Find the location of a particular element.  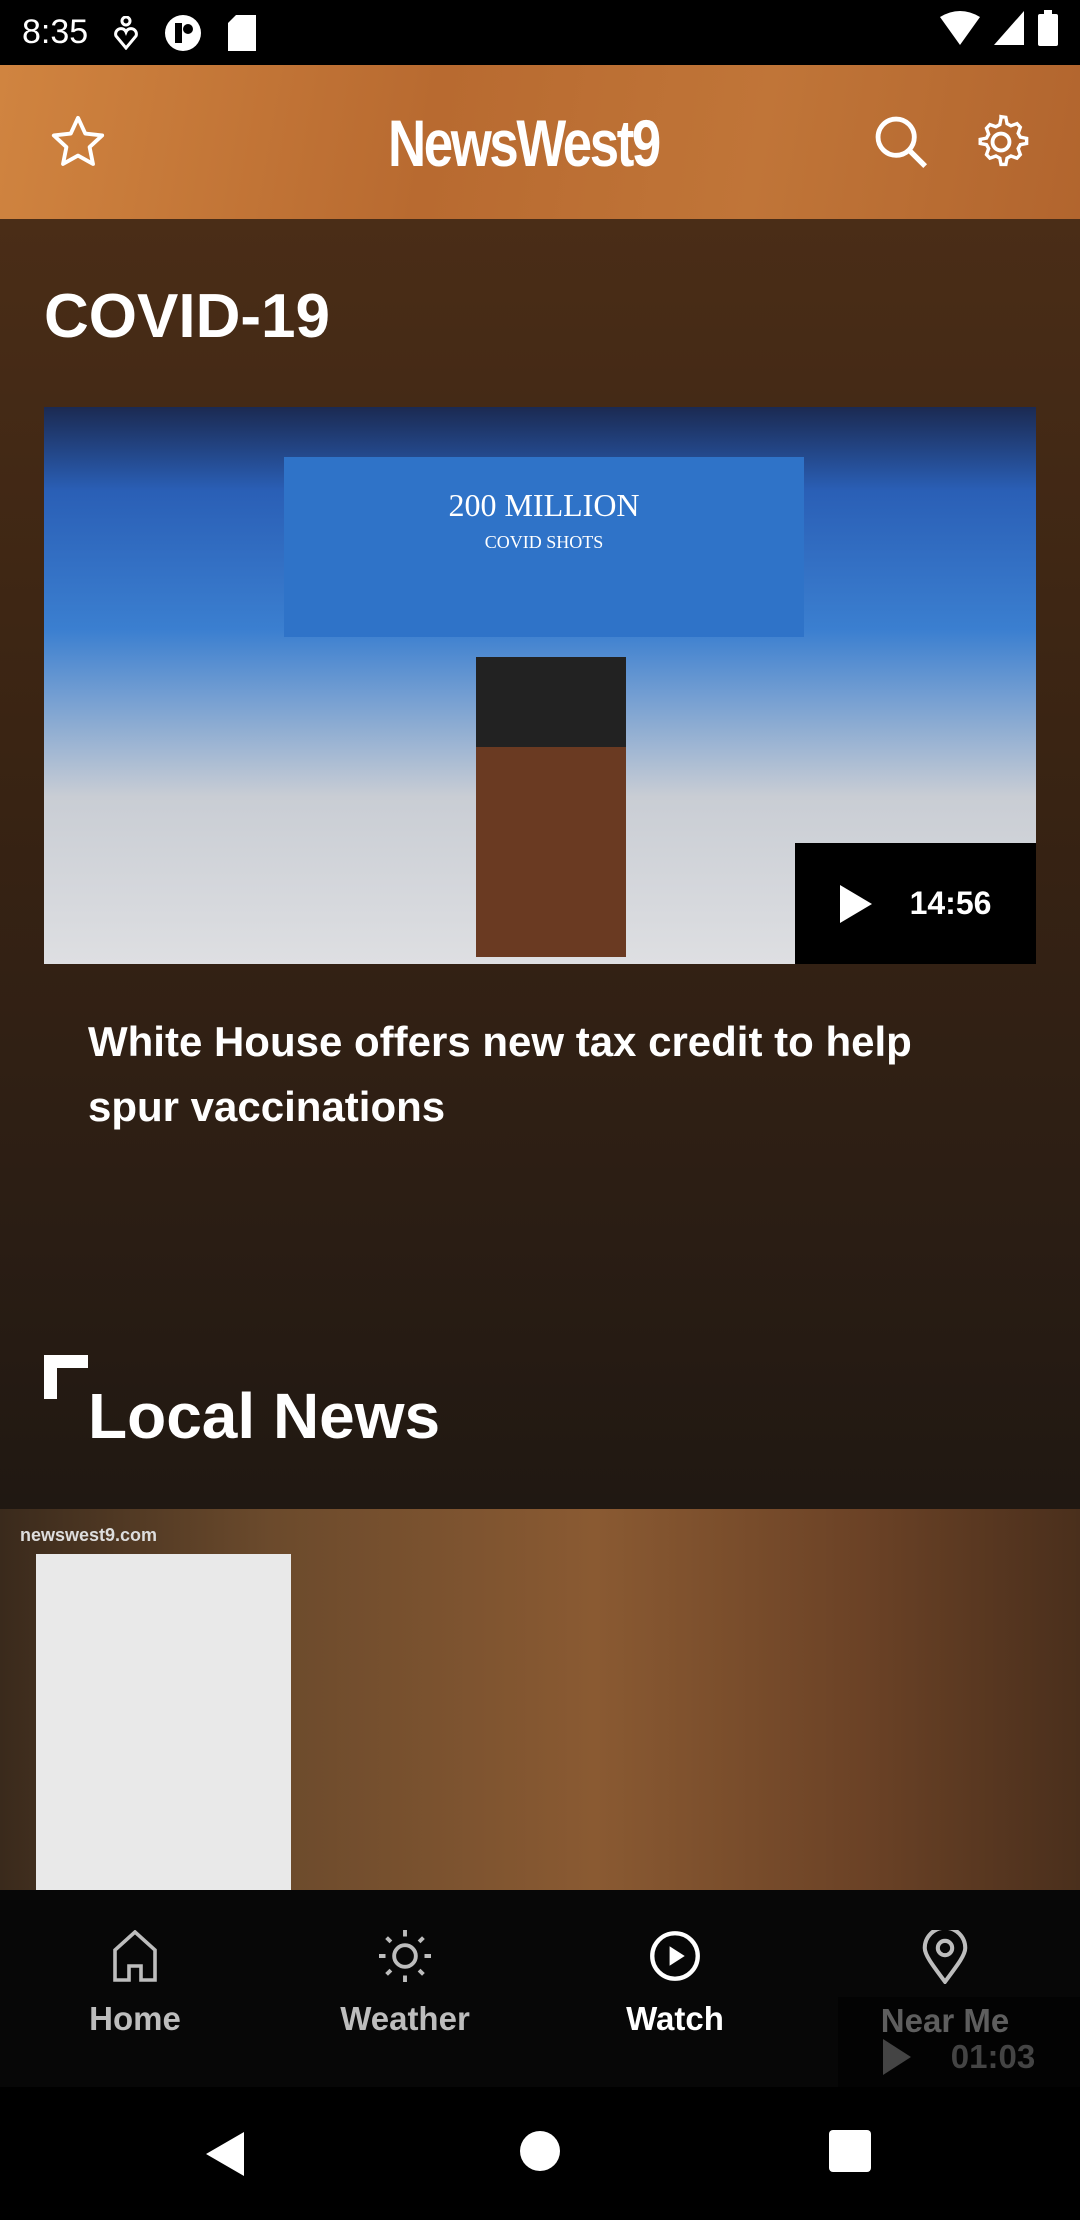

system-nav-bar is located at coordinates (540, 2153).